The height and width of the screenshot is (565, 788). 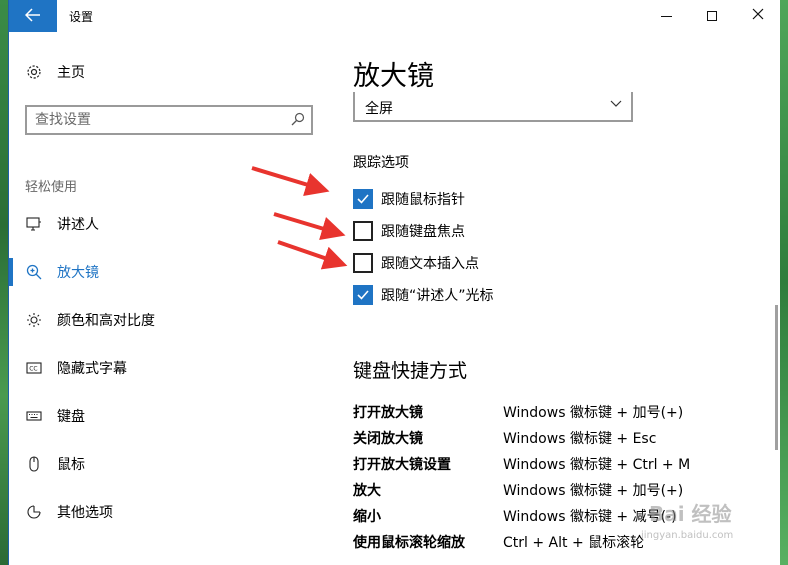 What do you see at coordinates (381, 163) in the screenshot?
I see `tracking-section-title: 跟踪选项` at bounding box center [381, 163].